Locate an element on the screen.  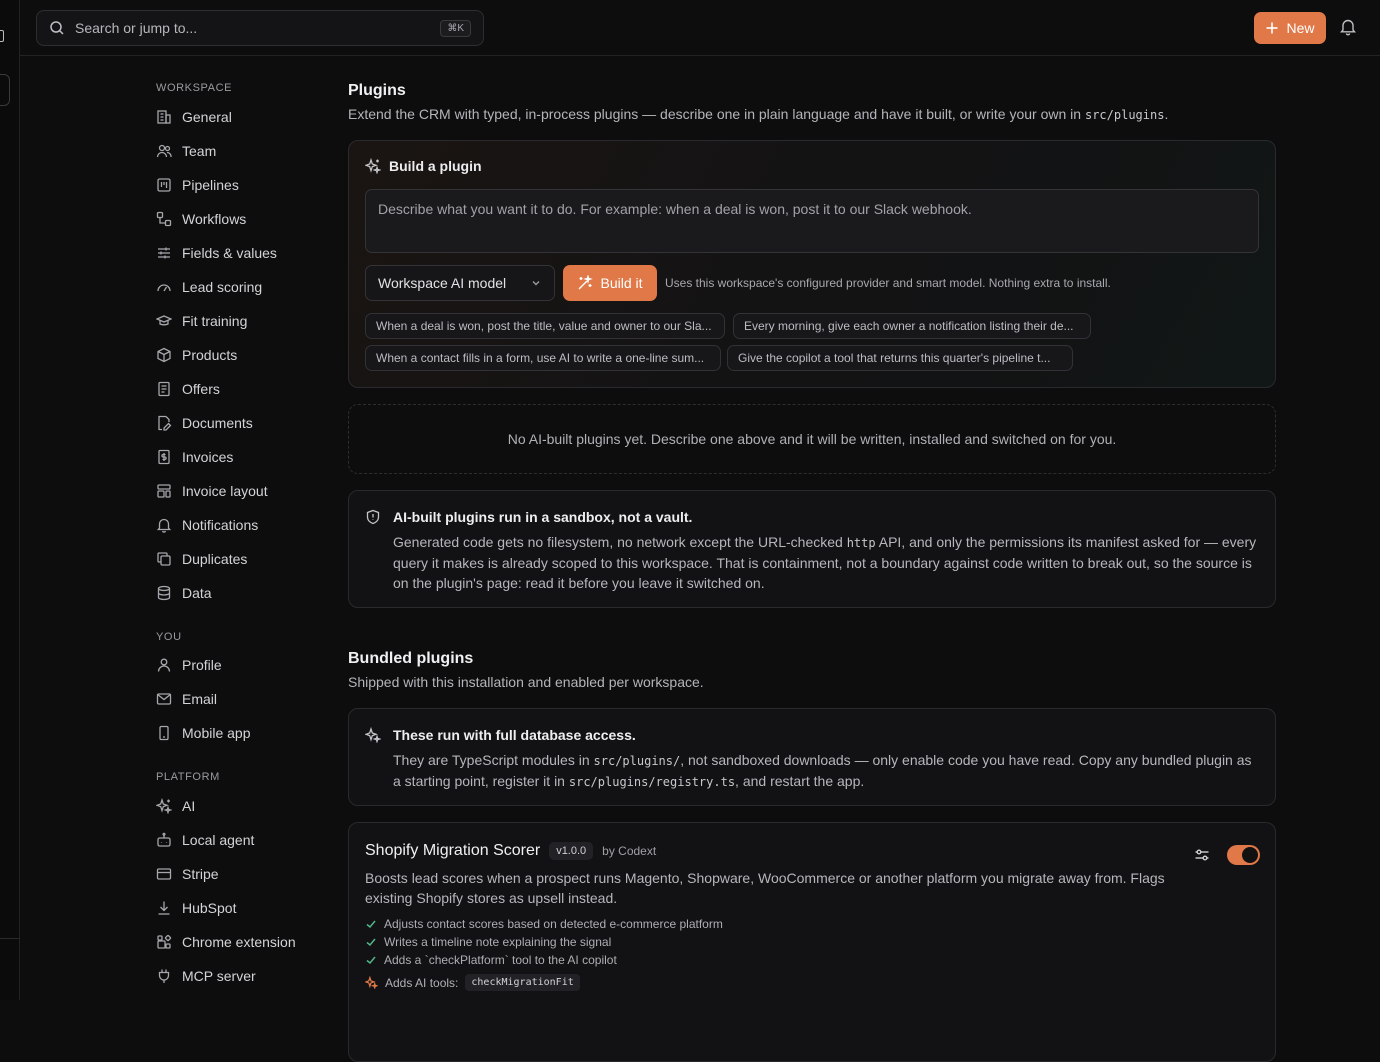
plugin-enabled-toggle is located at coordinates (1243, 855).